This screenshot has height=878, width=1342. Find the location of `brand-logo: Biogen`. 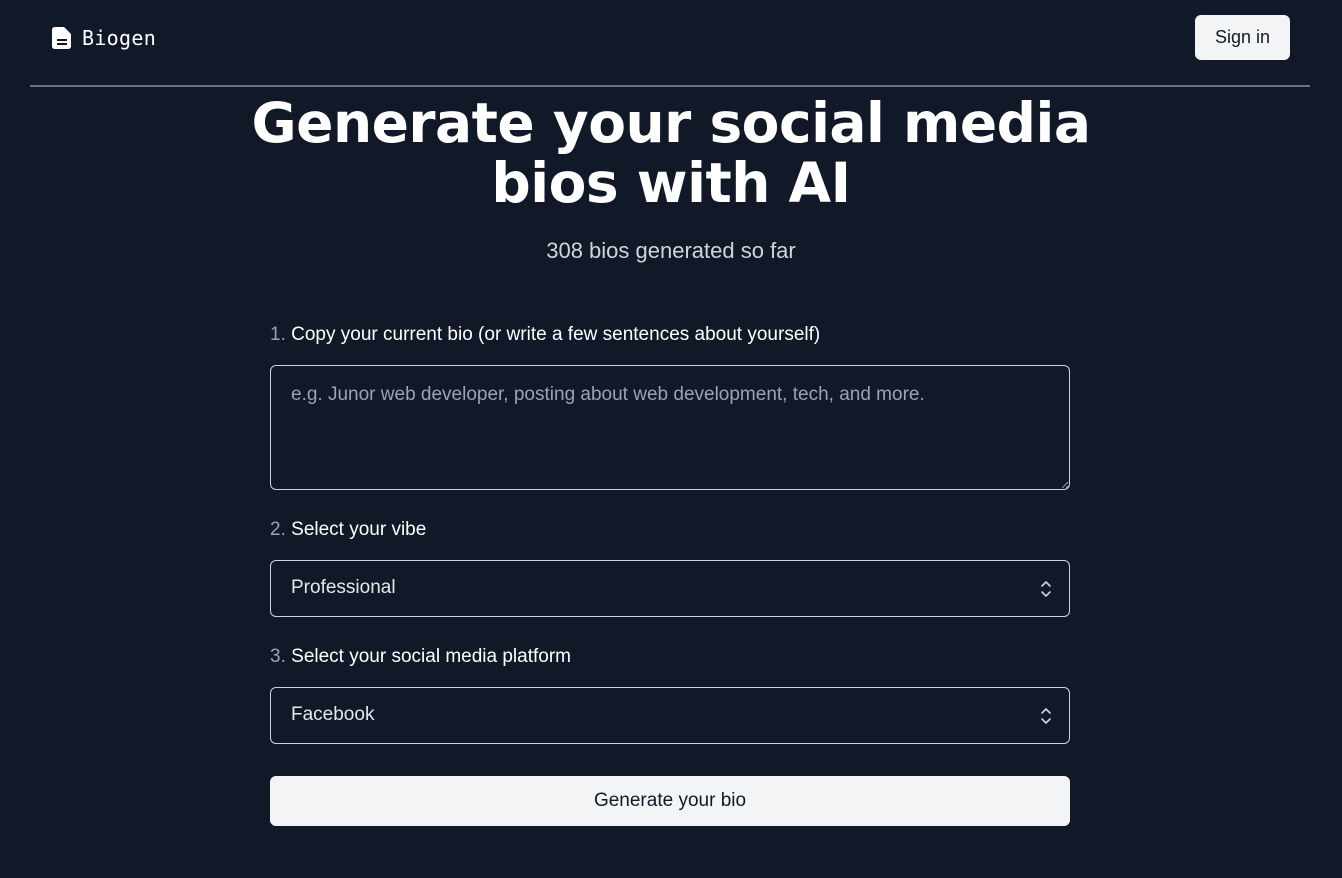

brand-logo: Biogen is located at coordinates (104, 38).